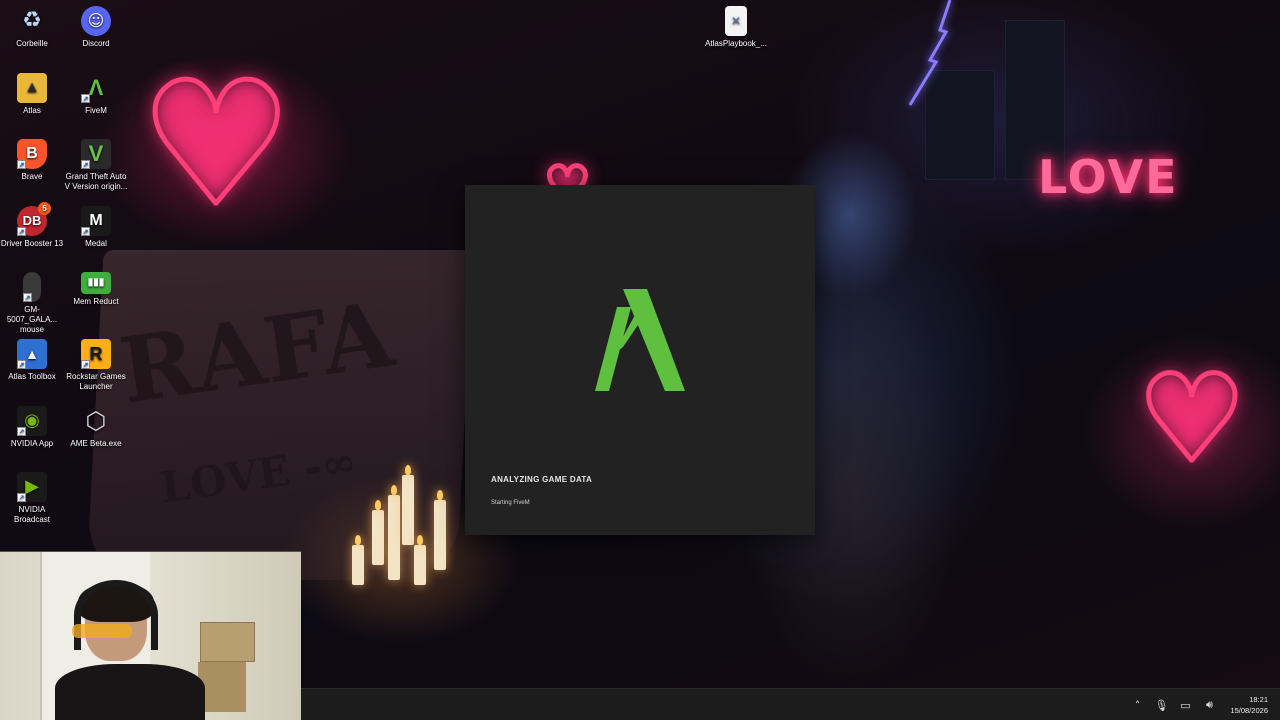 The height and width of the screenshot is (720, 1280). What do you see at coordinates (32, 376) in the screenshot?
I see `desktop-icon-label: Atlas Toolbox` at bounding box center [32, 376].